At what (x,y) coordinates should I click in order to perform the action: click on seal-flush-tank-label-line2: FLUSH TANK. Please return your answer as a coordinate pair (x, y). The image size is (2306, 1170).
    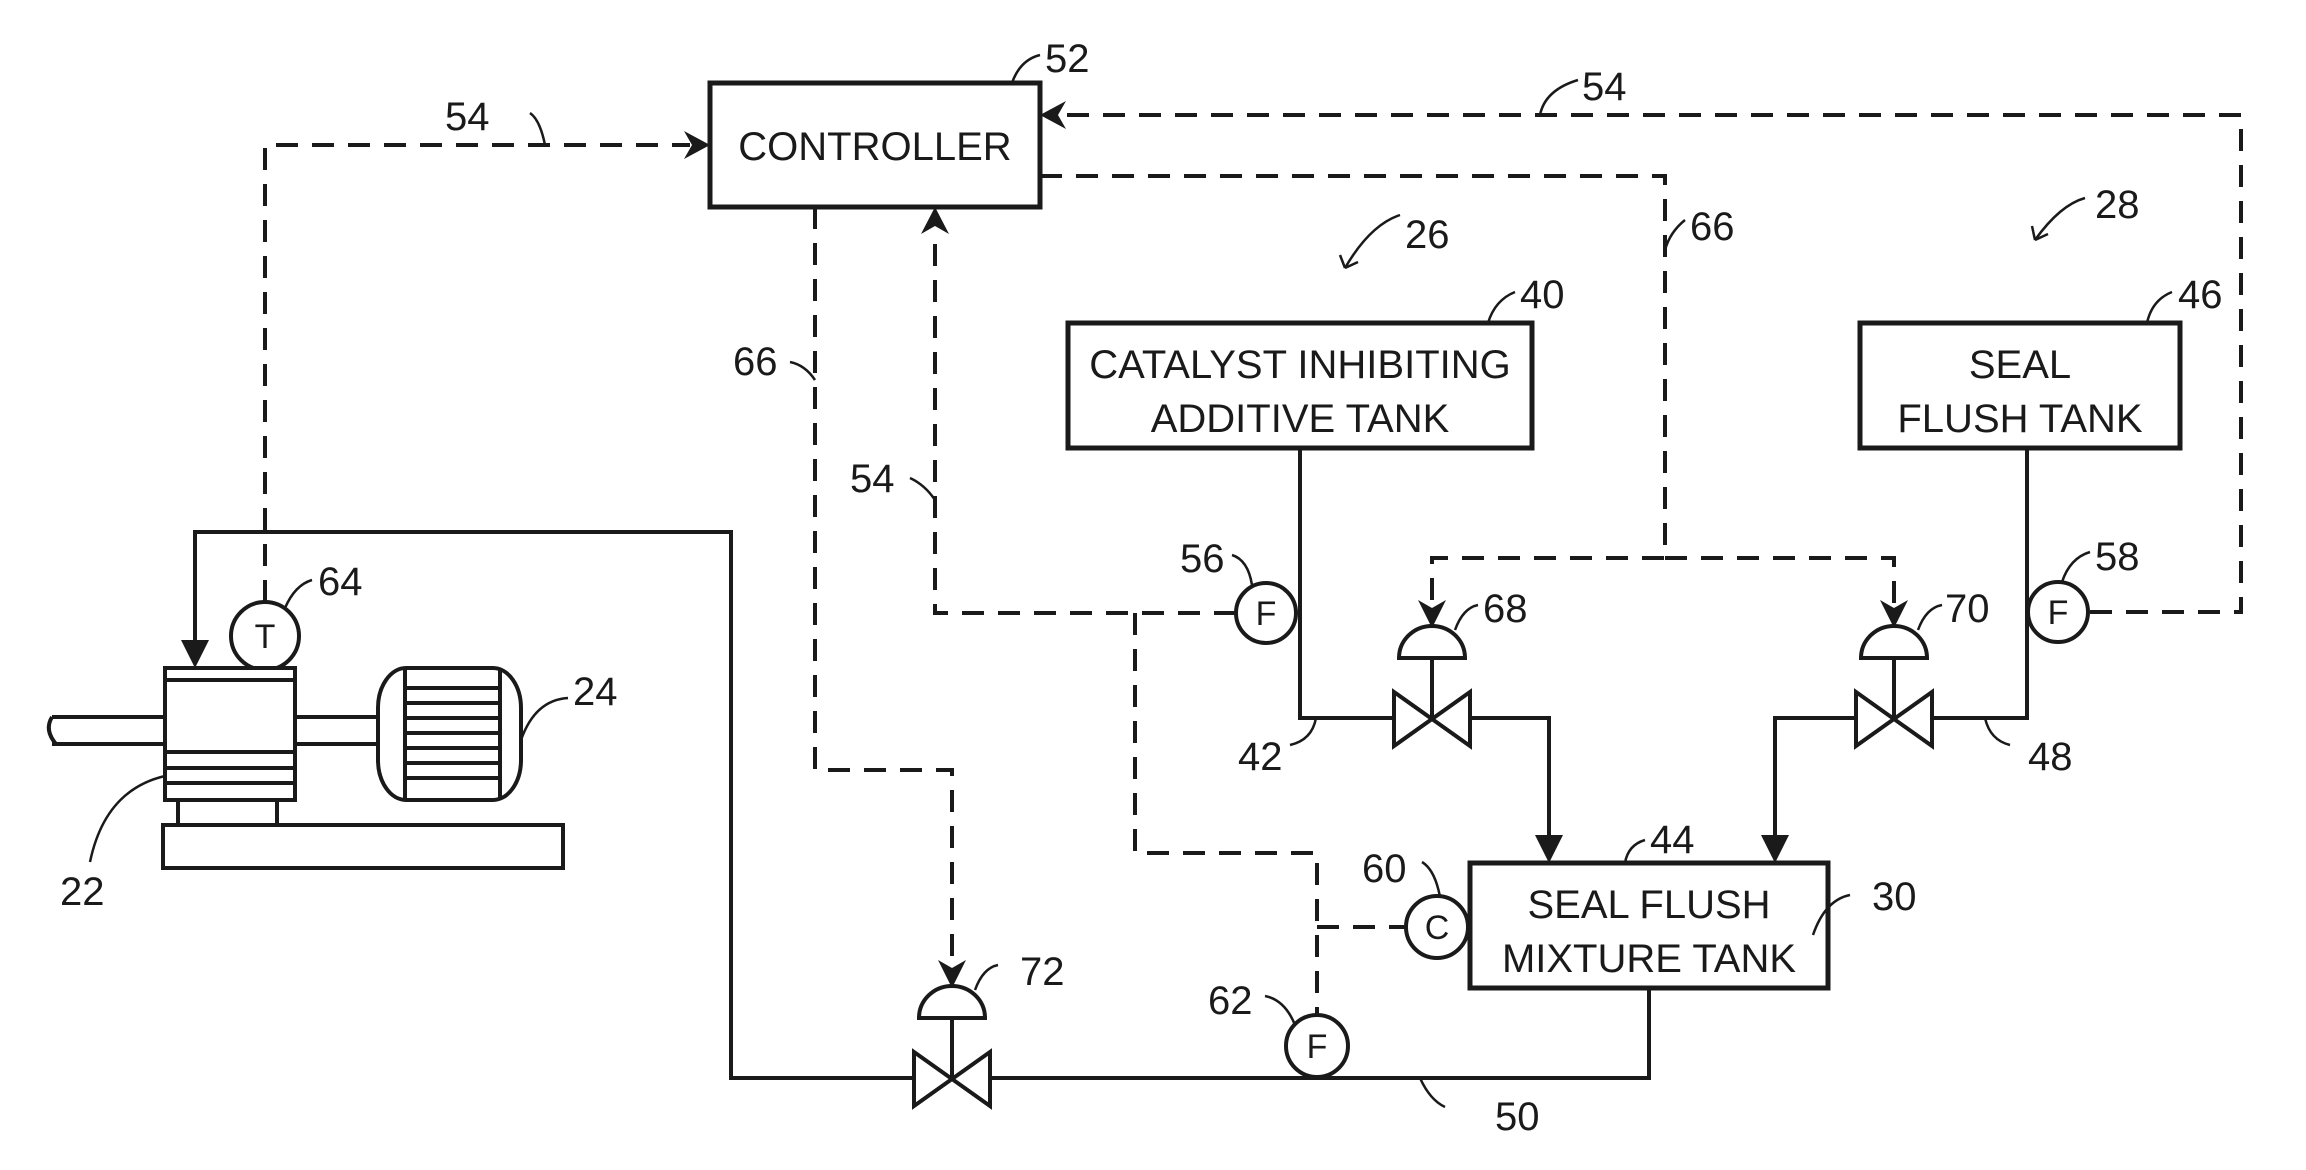
    Looking at the image, I should click on (2020, 419).